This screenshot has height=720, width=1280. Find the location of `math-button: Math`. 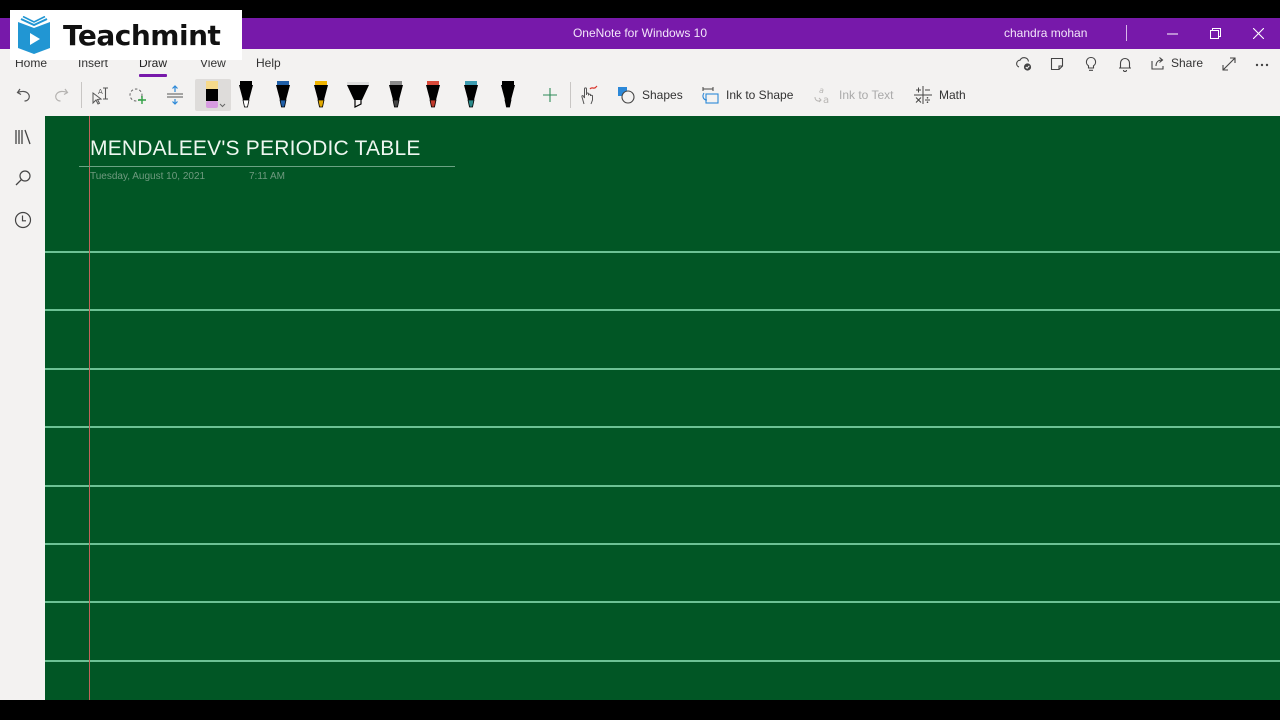

math-button: Math is located at coordinates (939, 95).